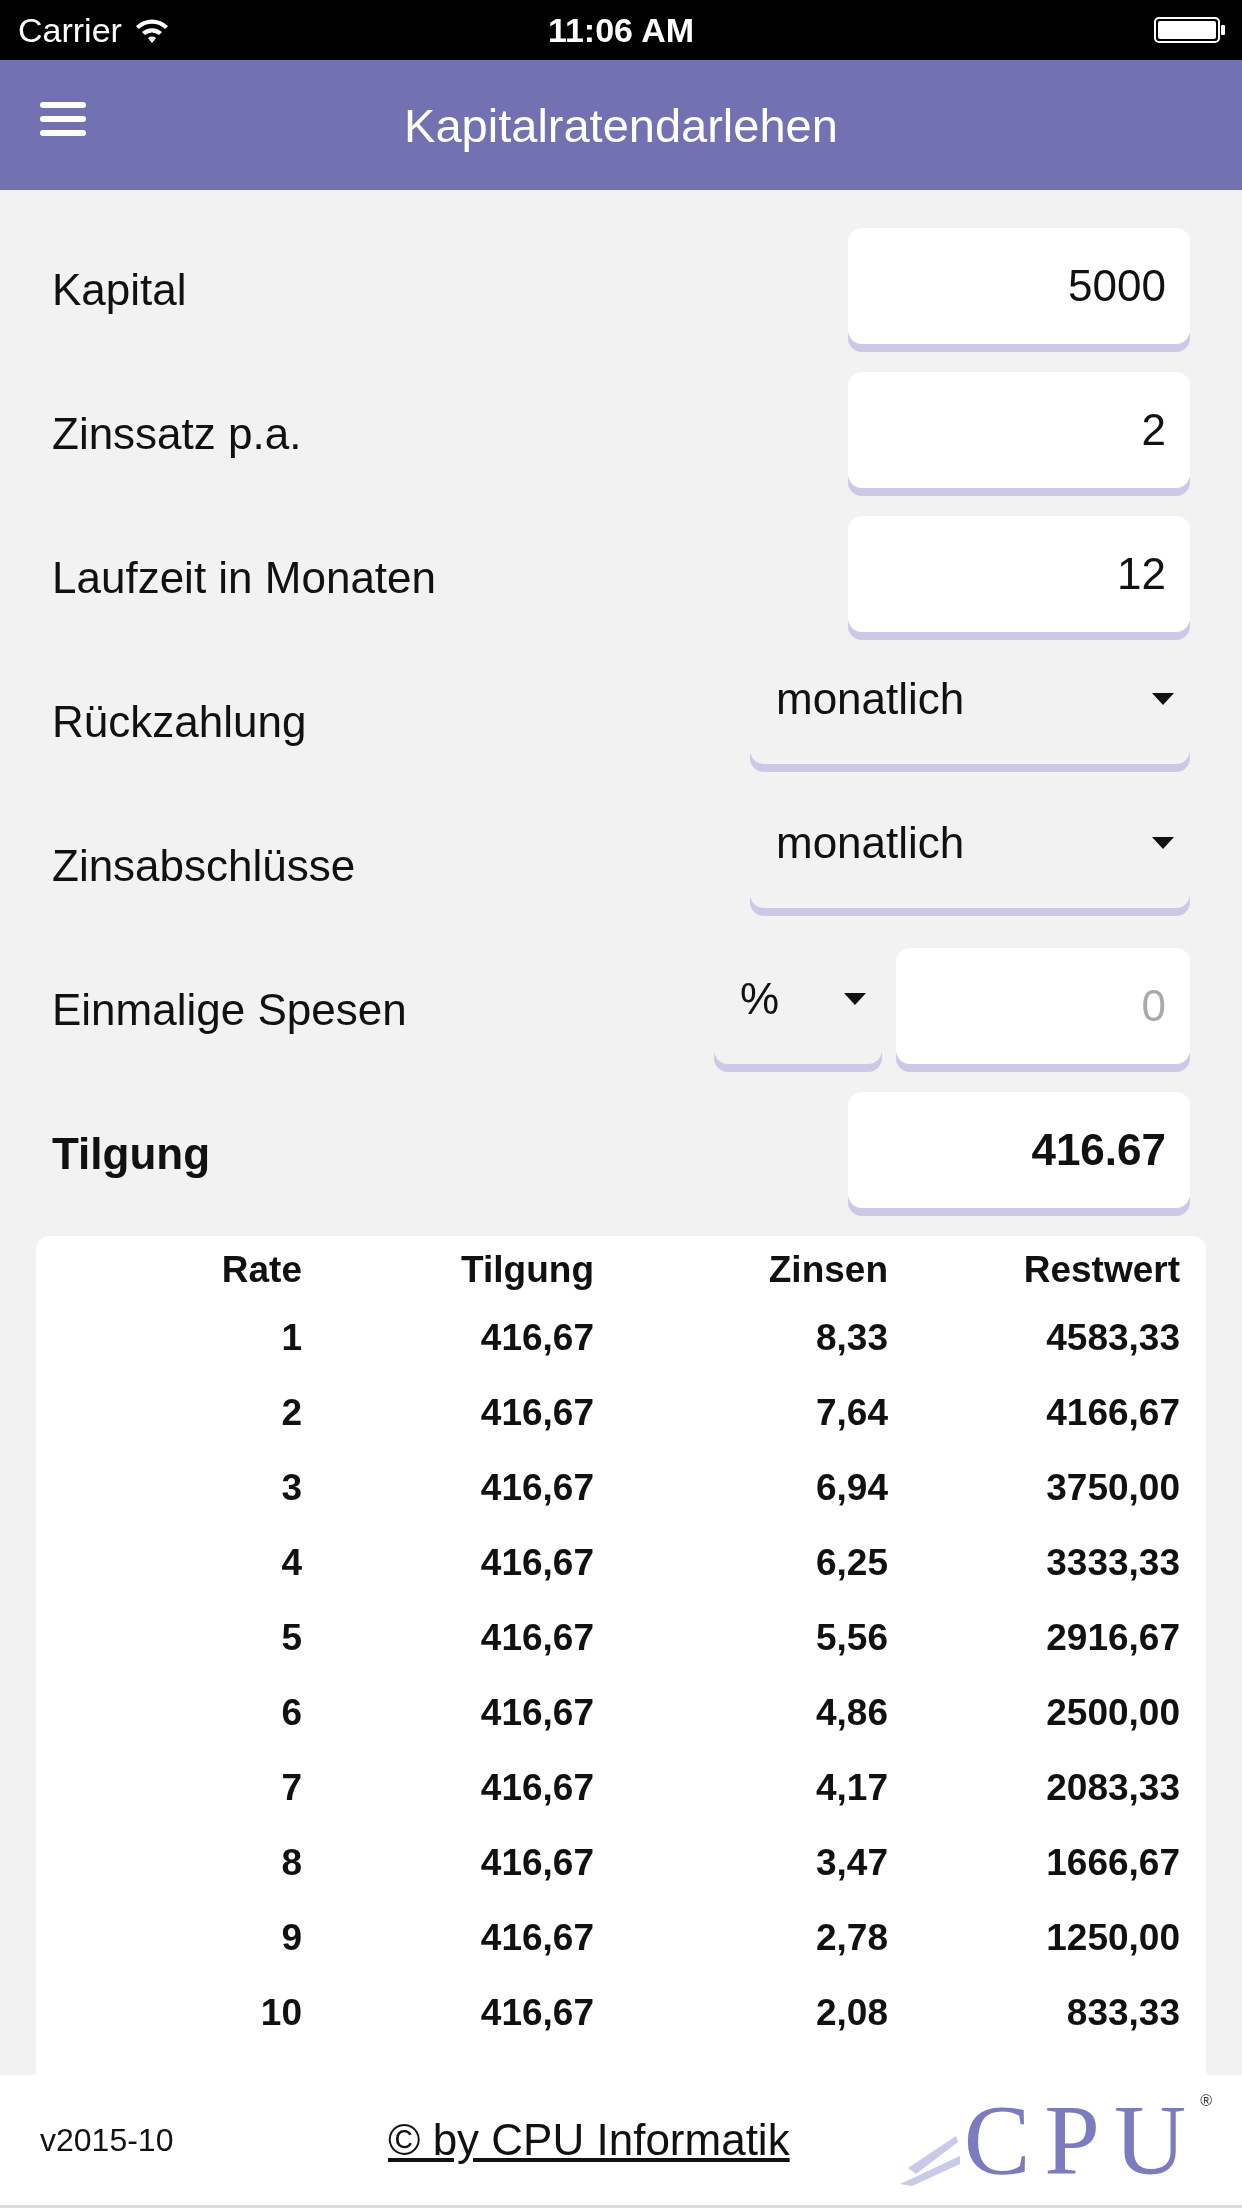  I want to click on field-label: Zinssatz p.a., so click(177, 434).